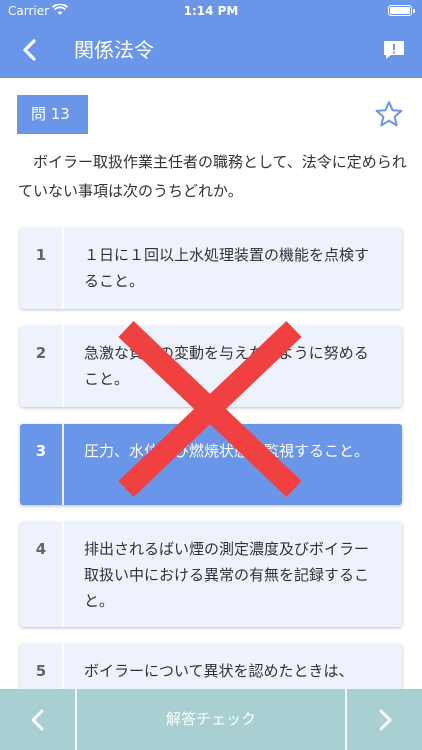 This screenshot has height=750, width=422. What do you see at coordinates (211, 464) in the screenshot?
I see `choice-option-3: 3 圧力、水位及び燃焼状態を監視すること。` at bounding box center [211, 464].